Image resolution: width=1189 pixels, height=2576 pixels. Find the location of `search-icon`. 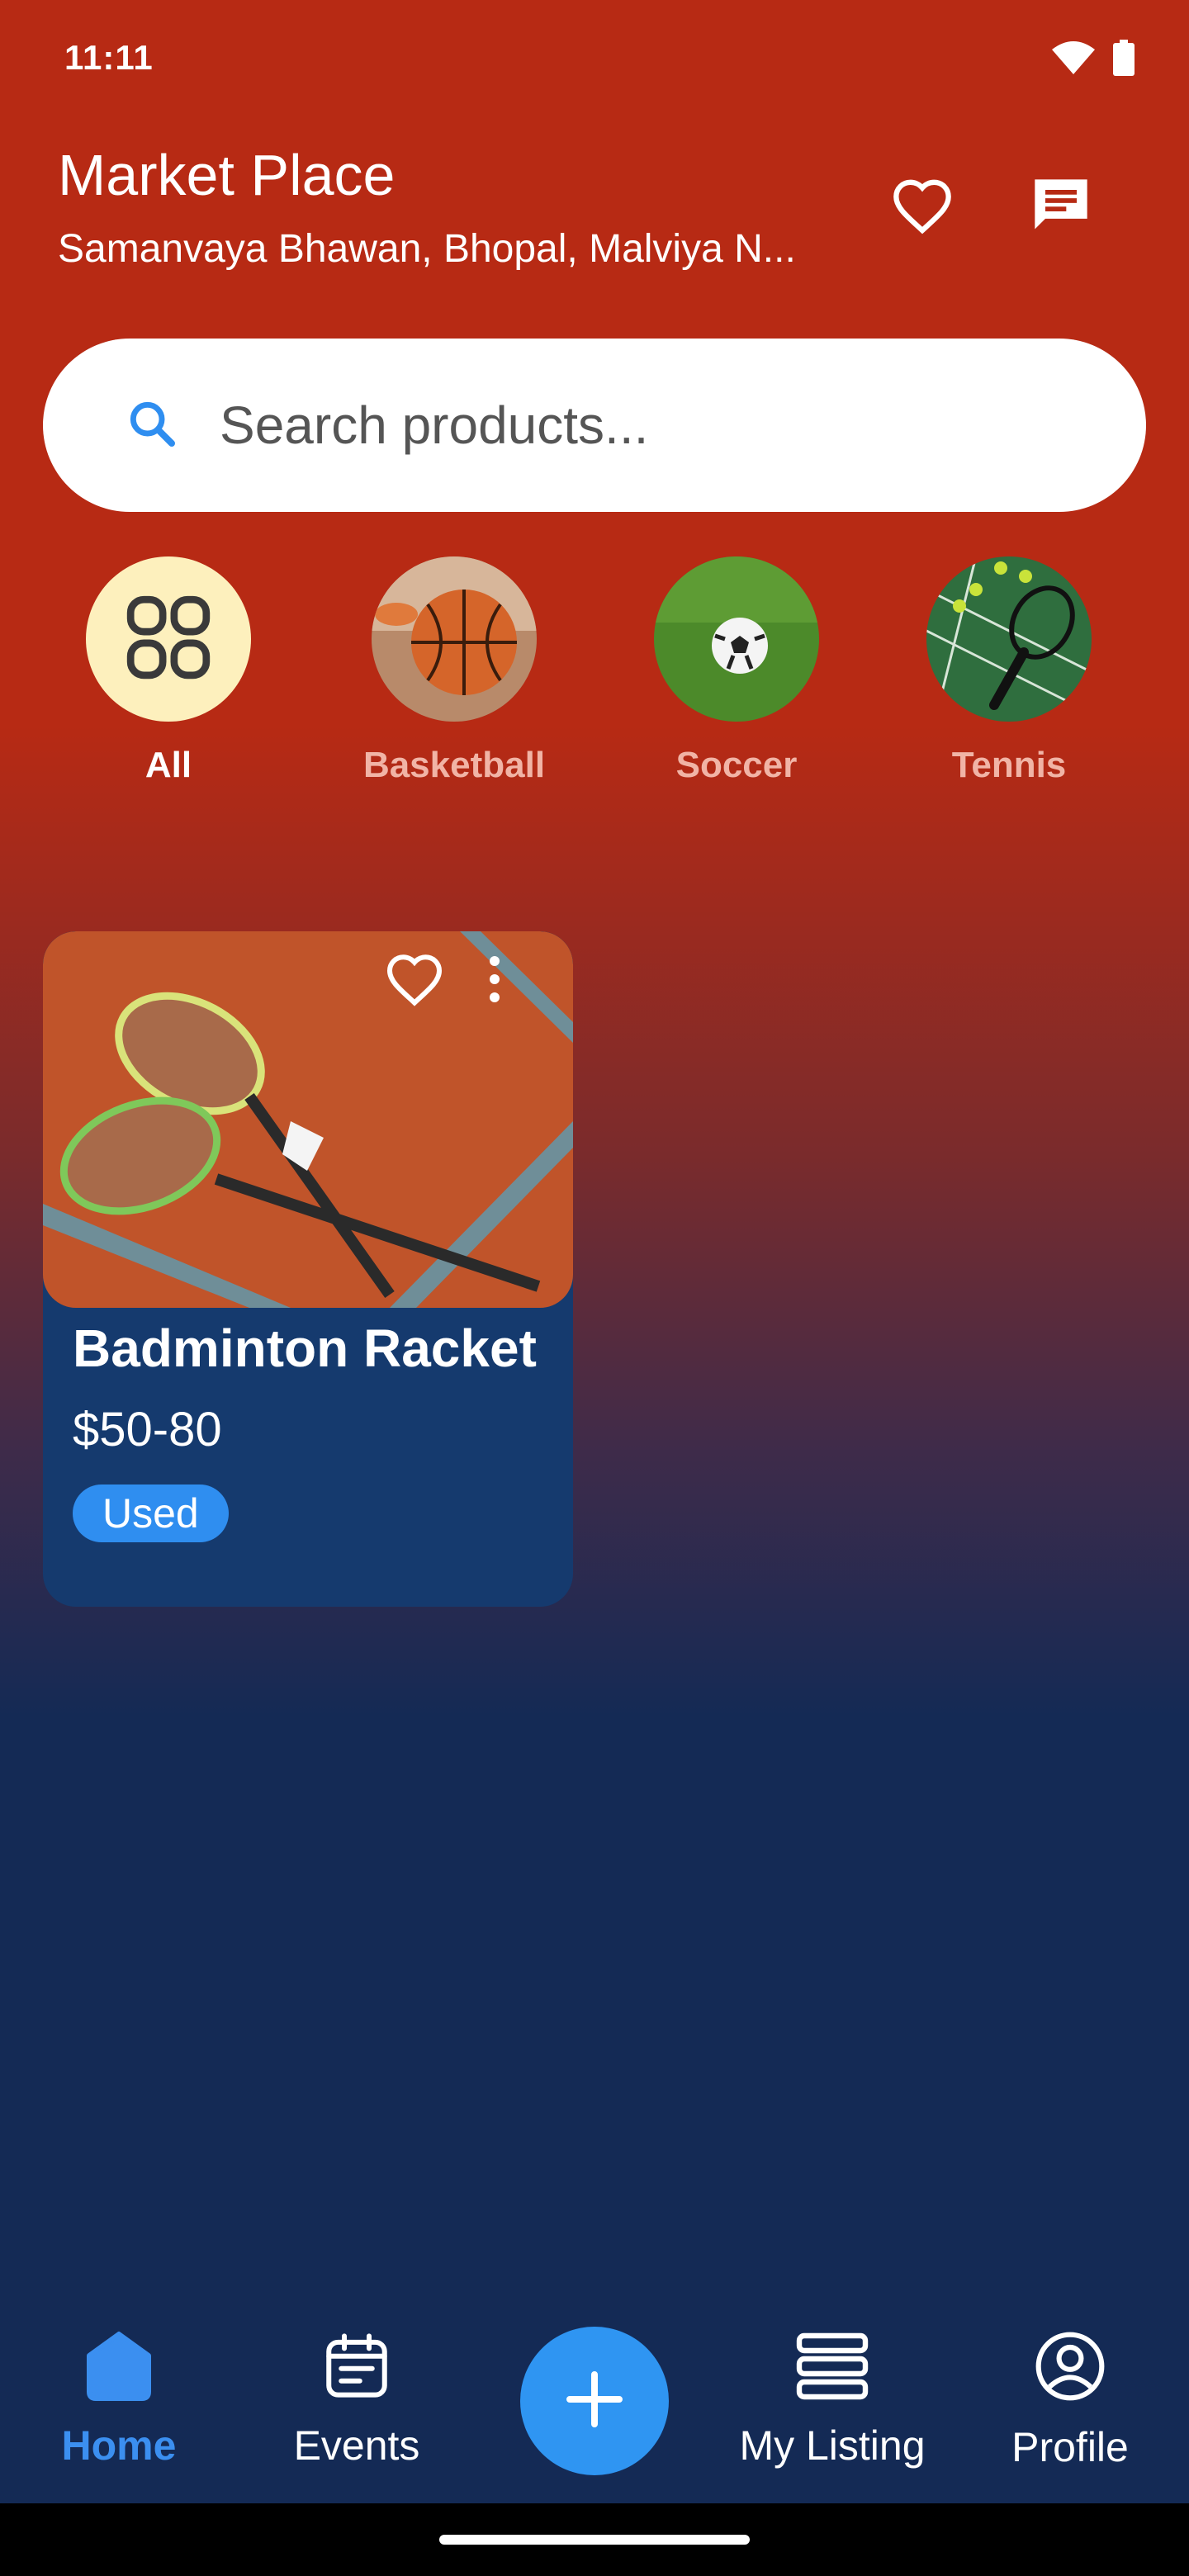

search-icon is located at coordinates (152, 425).